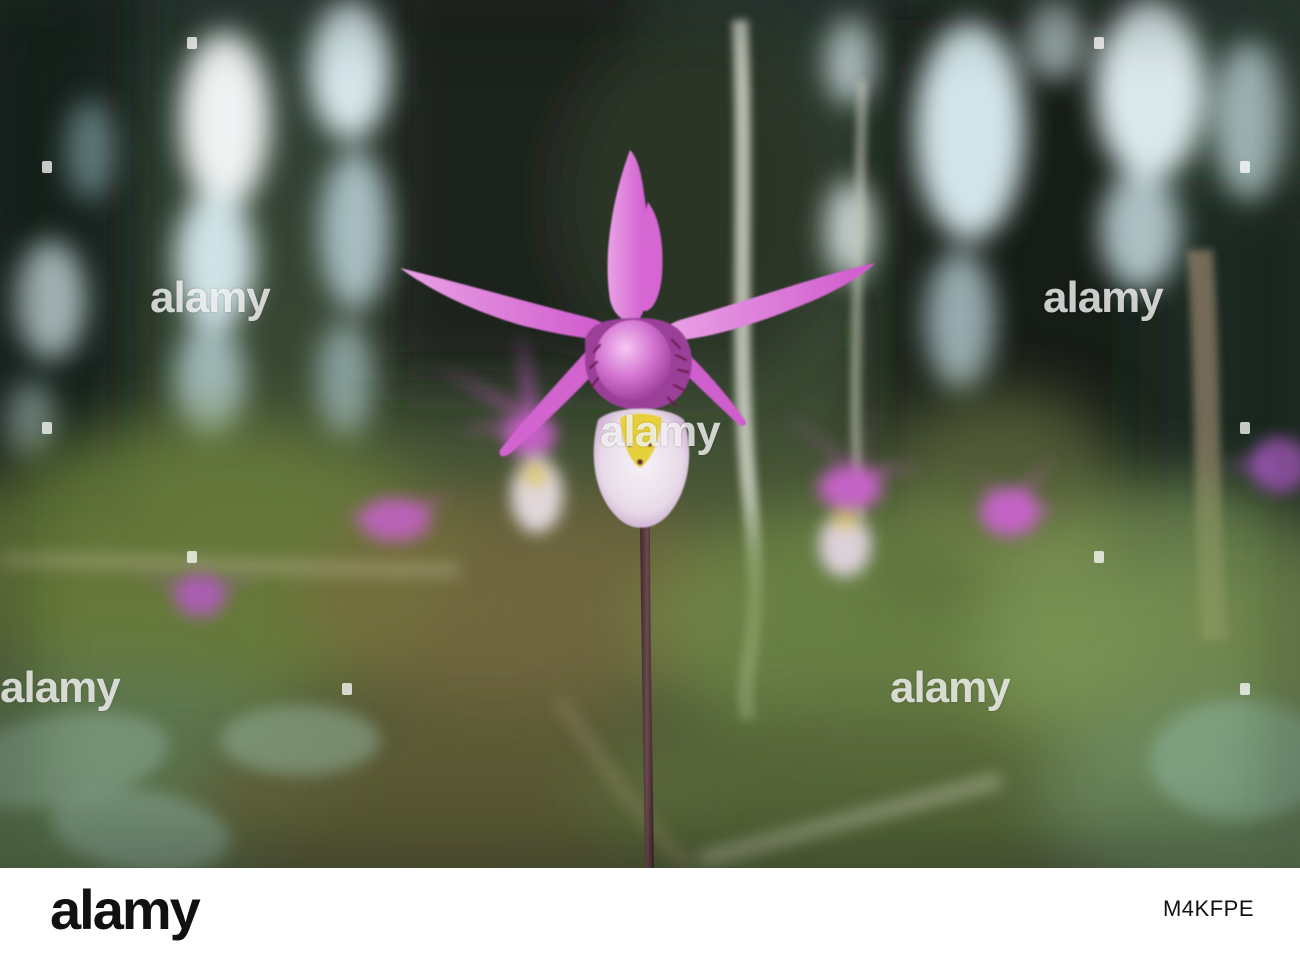  I want to click on image-id: M4KFPE, so click(1208, 908).